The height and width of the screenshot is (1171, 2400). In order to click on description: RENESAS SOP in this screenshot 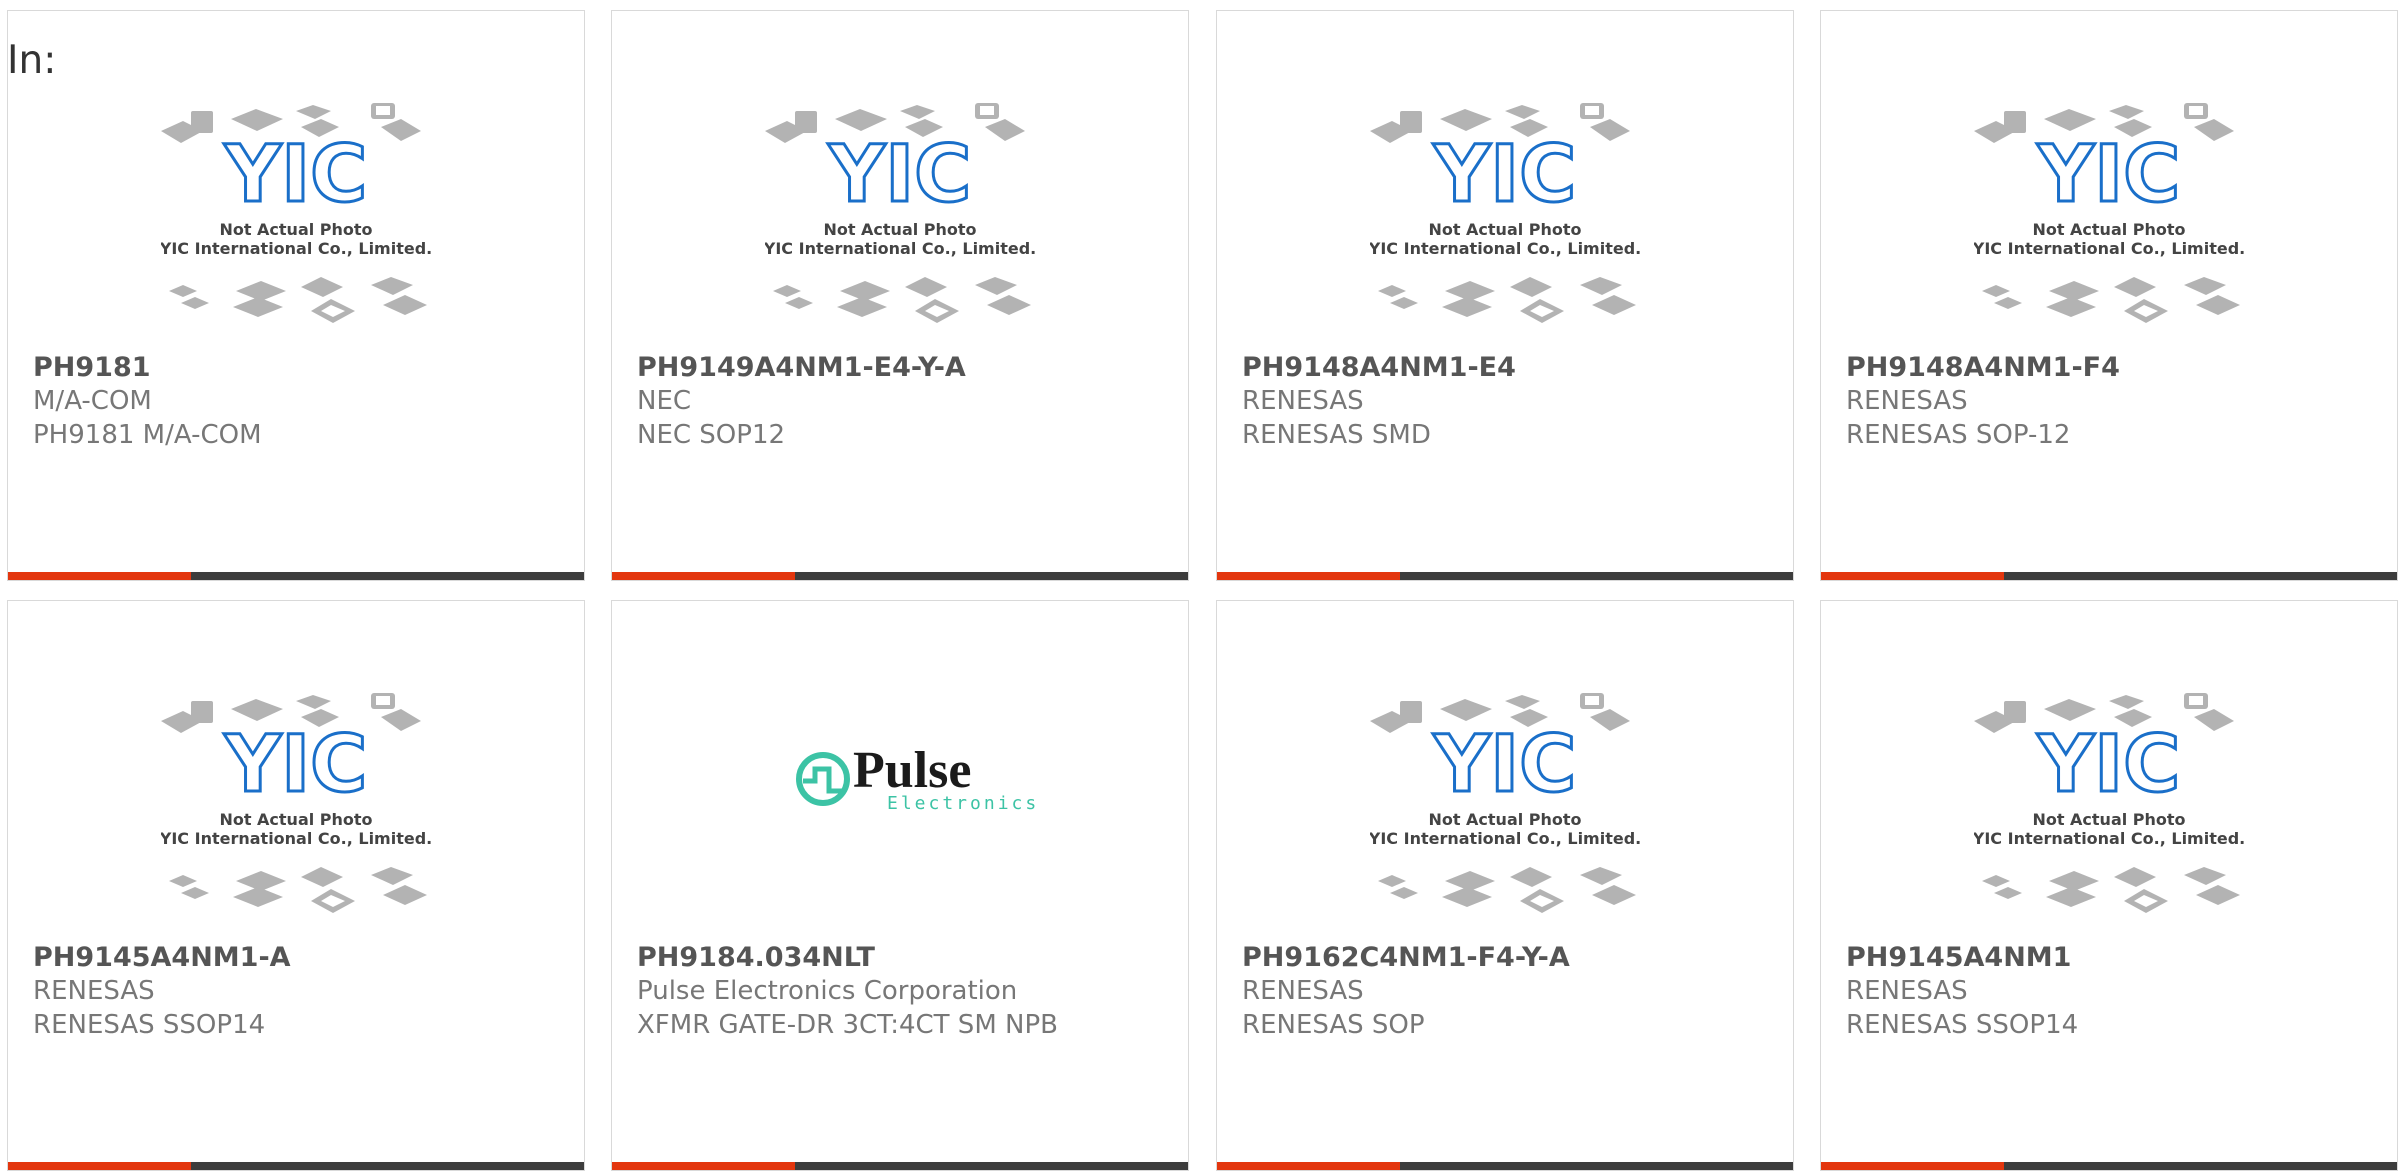, I will do `click(1333, 1025)`.